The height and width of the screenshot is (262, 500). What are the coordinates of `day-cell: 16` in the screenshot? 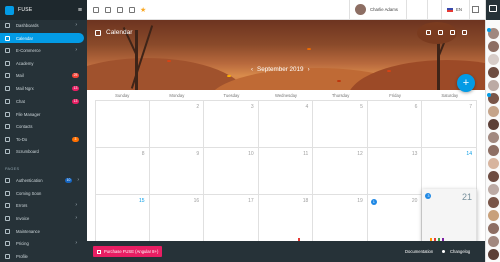 It's located at (177, 218).